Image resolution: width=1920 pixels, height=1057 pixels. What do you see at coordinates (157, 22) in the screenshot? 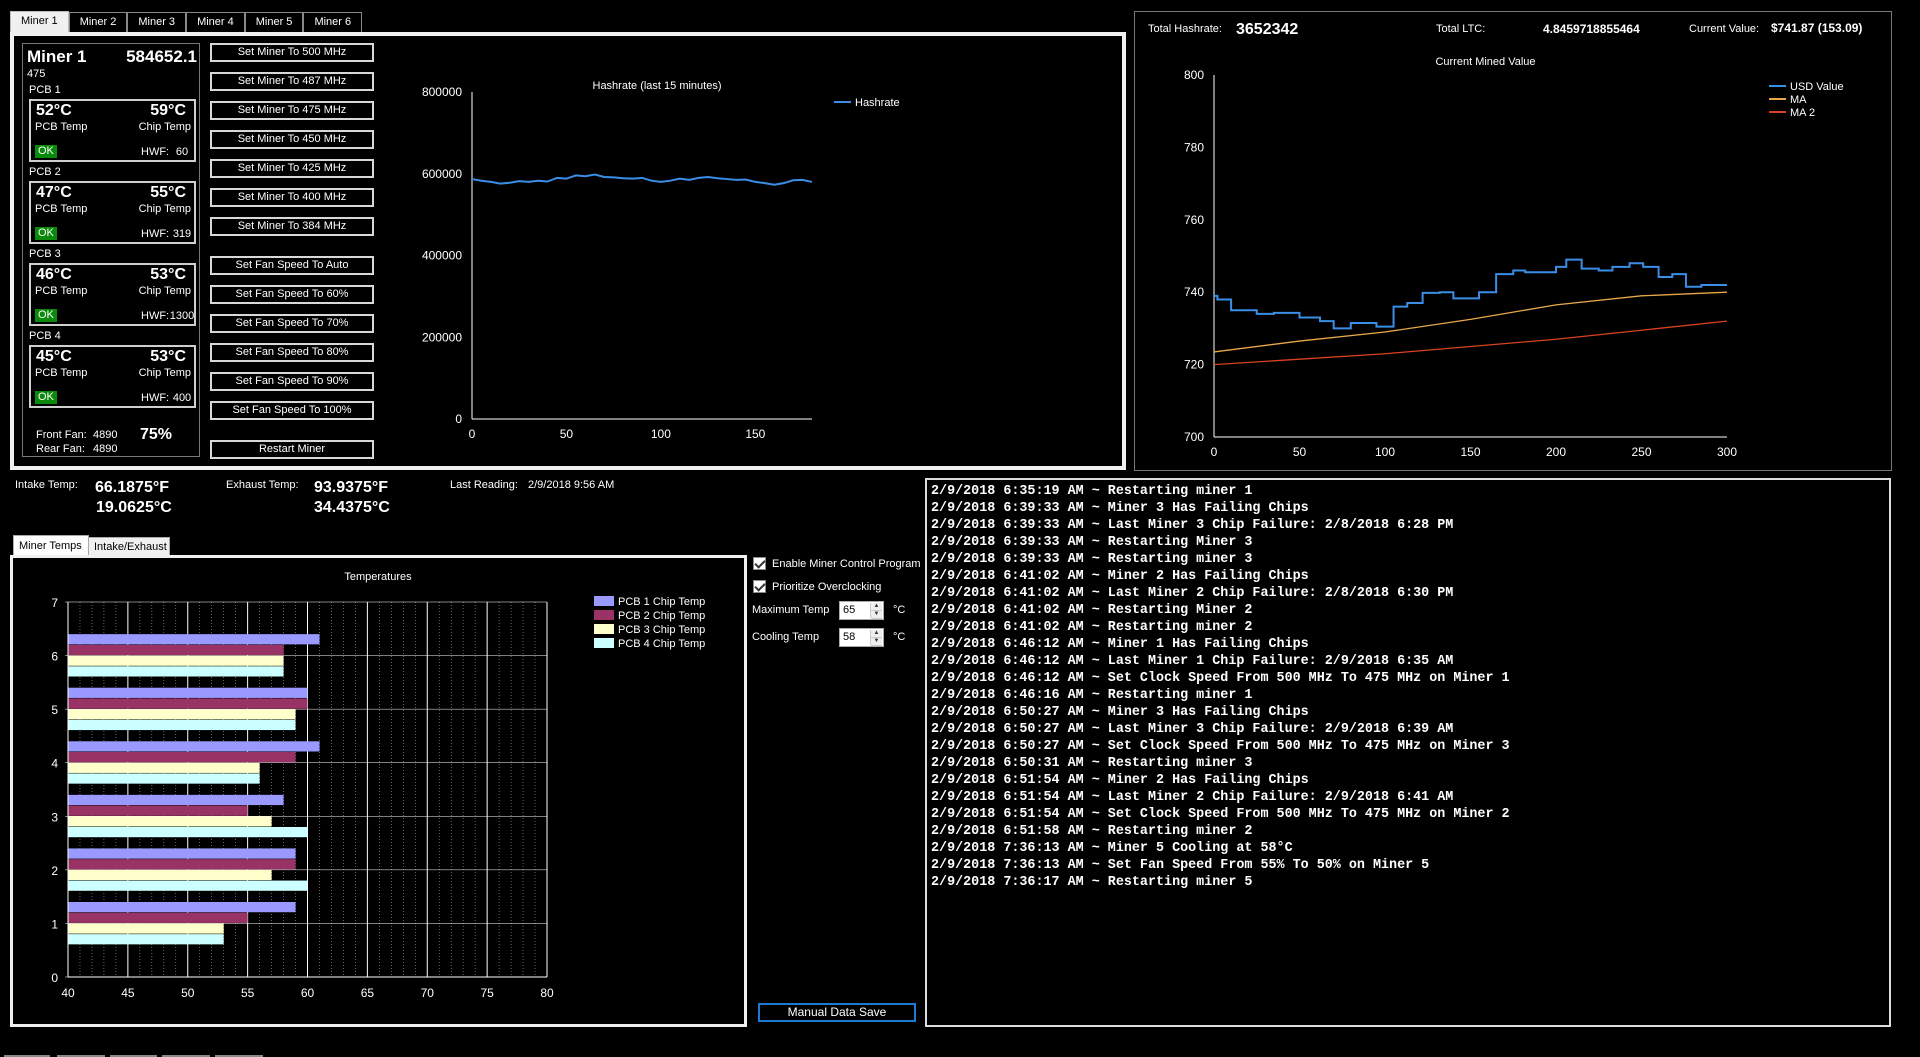
I see `tab-miner-3: Miner 3` at bounding box center [157, 22].